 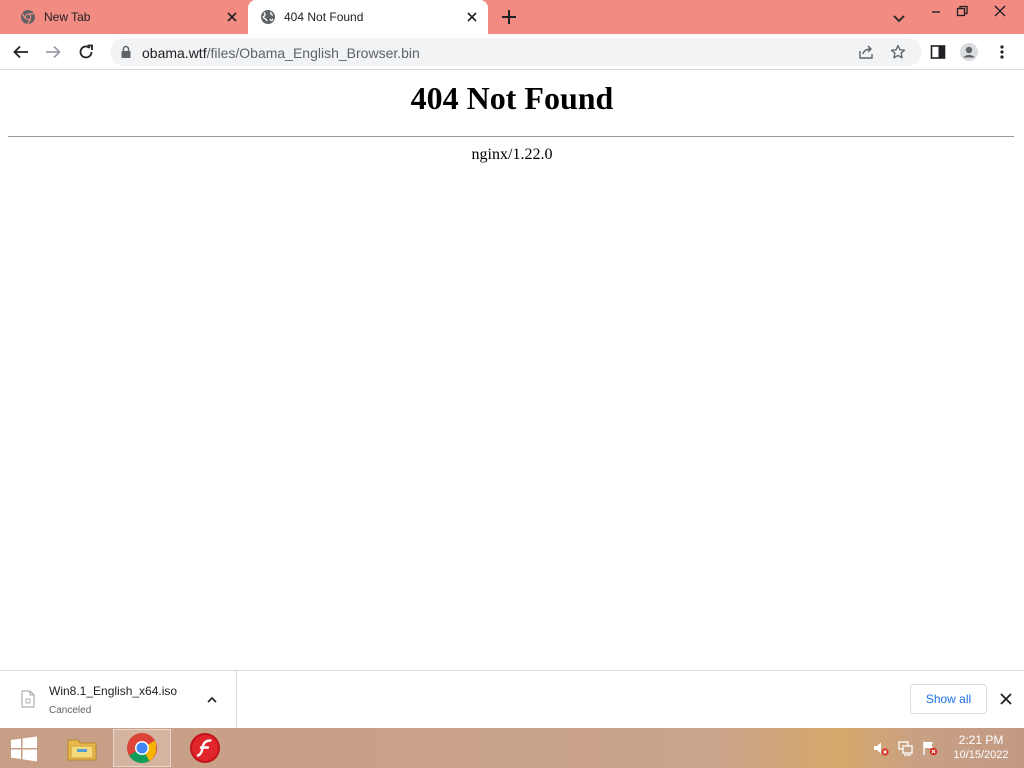 I want to click on minimize-icon, so click(x=936, y=11).